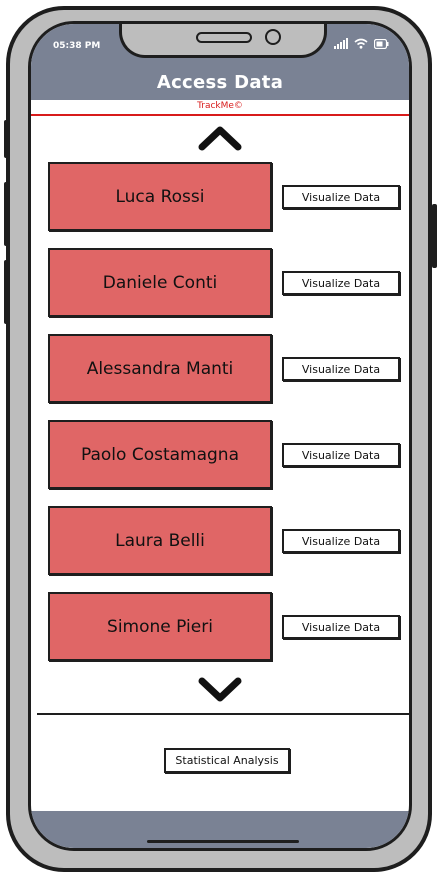  What do you see at coordinates (224, 37) in the screenshot?
I see `speaker-grill` at bounding box center [224, 37].